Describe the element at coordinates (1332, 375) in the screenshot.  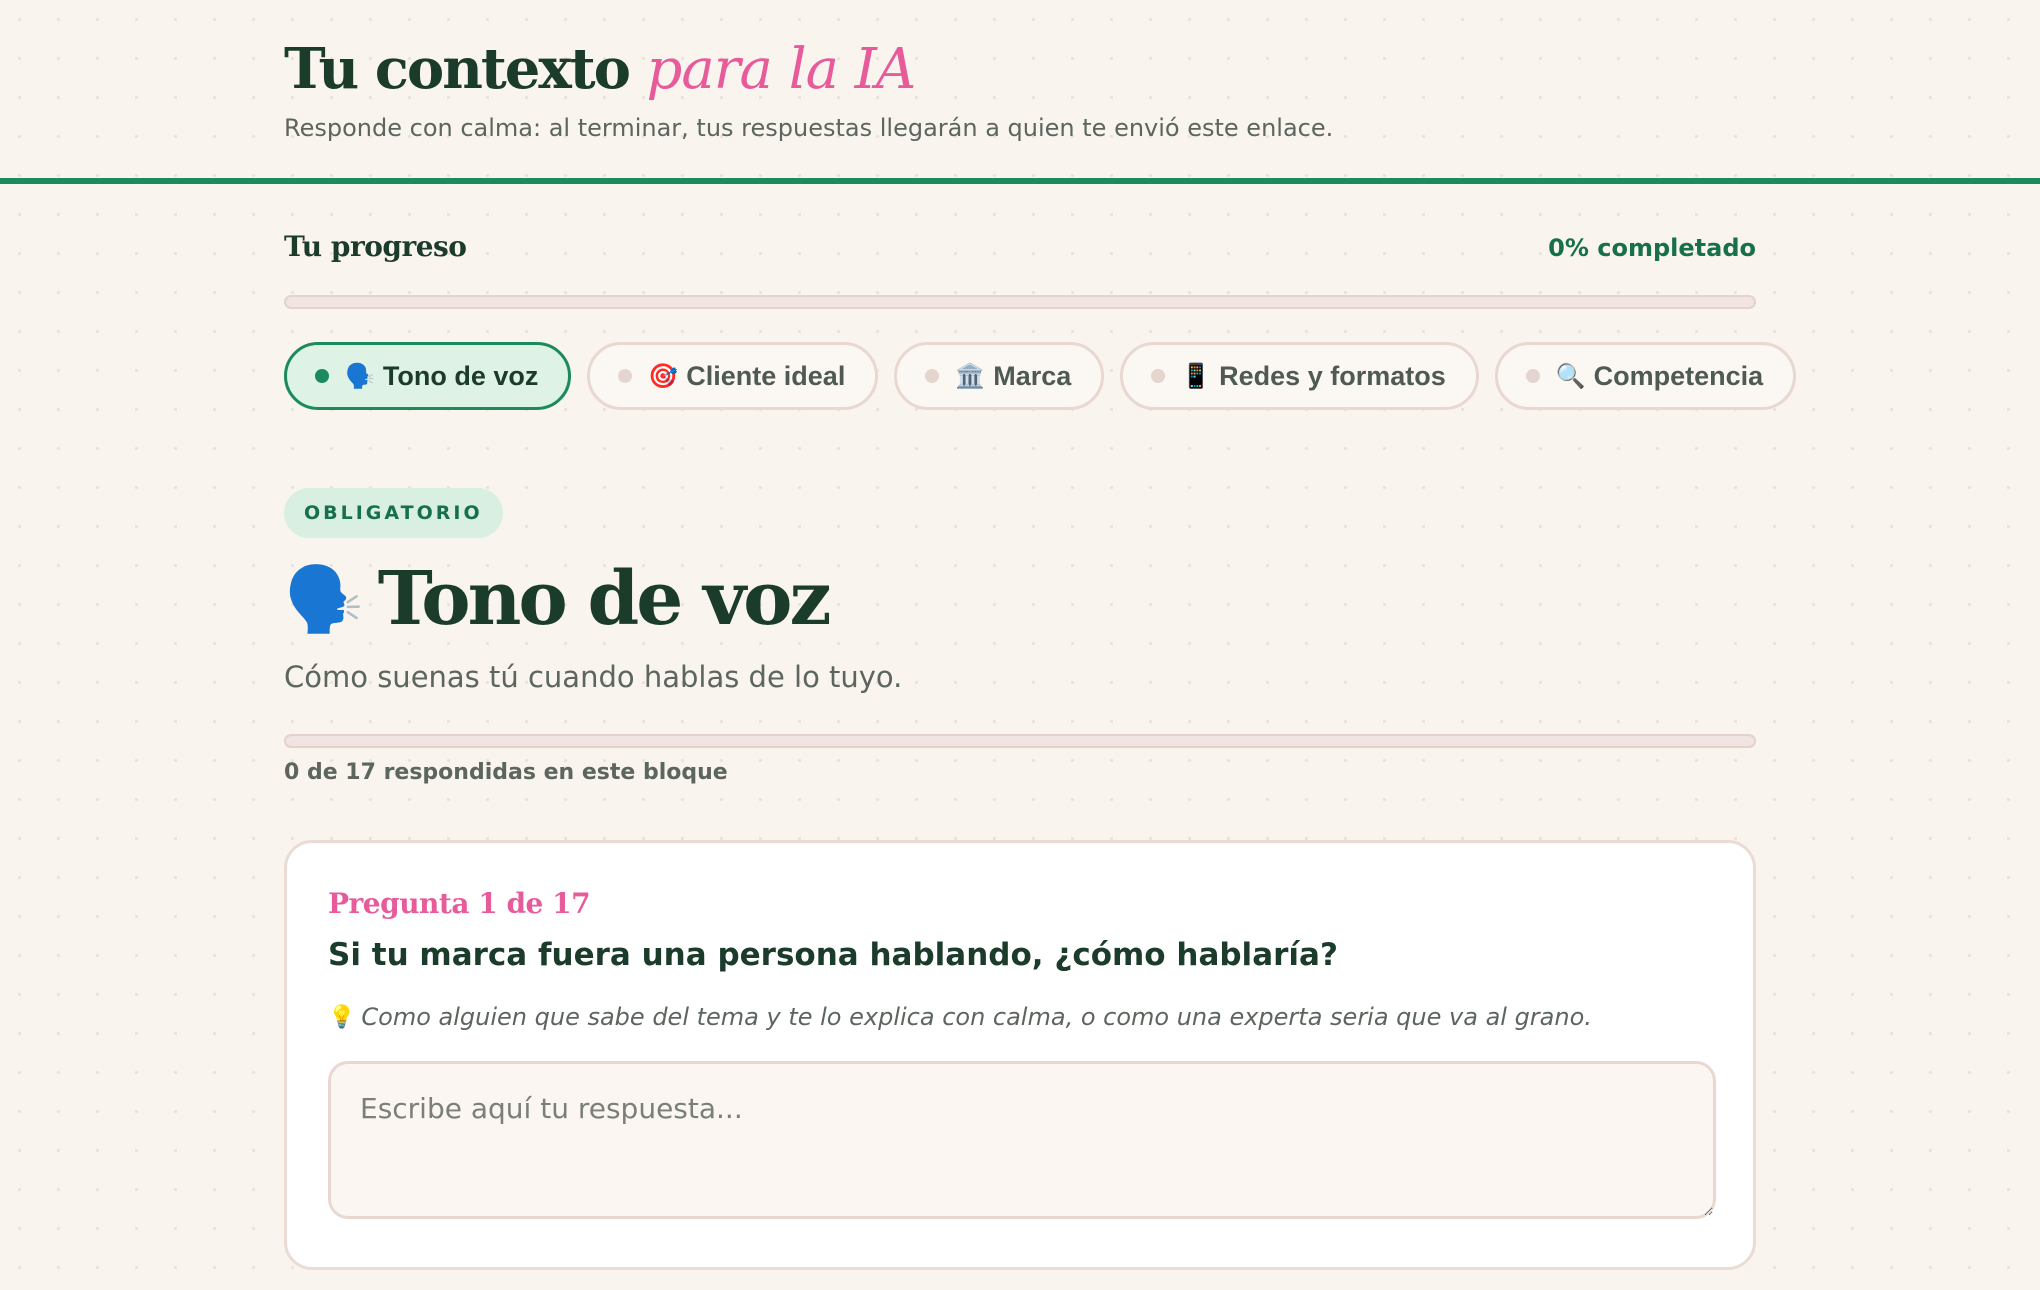
I see `tab-label: Redes y formatos` at that location.